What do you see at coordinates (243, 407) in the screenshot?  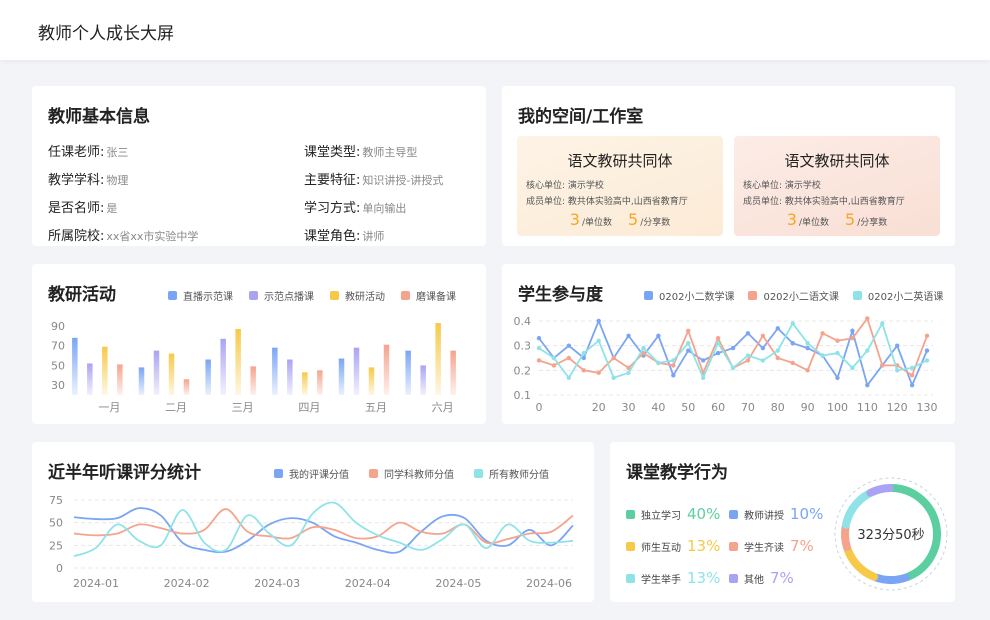 I see `x-tick-label: 三月` at bounding box center [243, 407].